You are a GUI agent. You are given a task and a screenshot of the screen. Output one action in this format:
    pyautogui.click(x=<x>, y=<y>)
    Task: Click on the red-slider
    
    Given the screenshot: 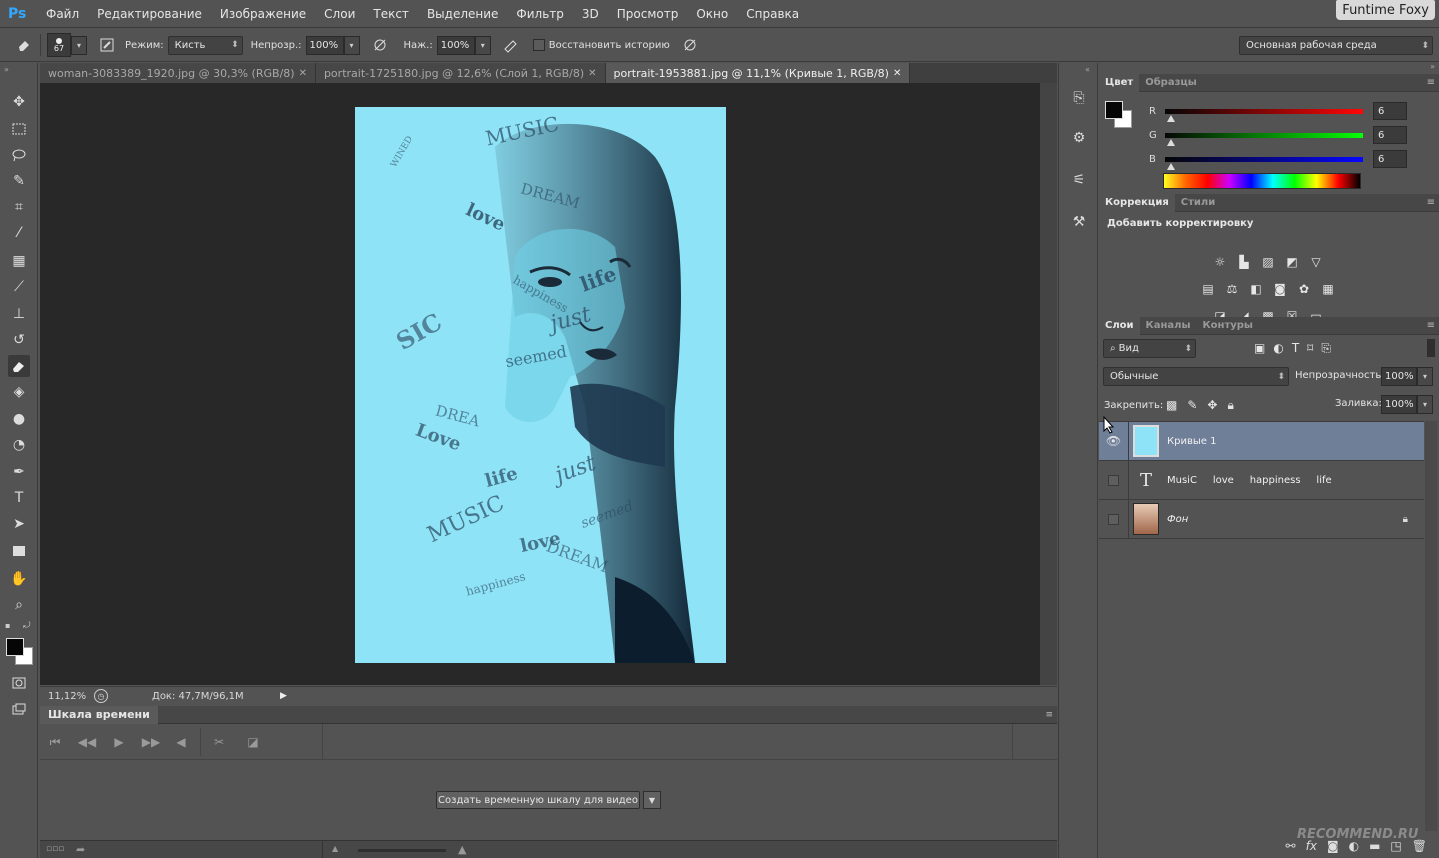 What is the action you would take?
    pyautogui.click(x=1264, y=115)
    